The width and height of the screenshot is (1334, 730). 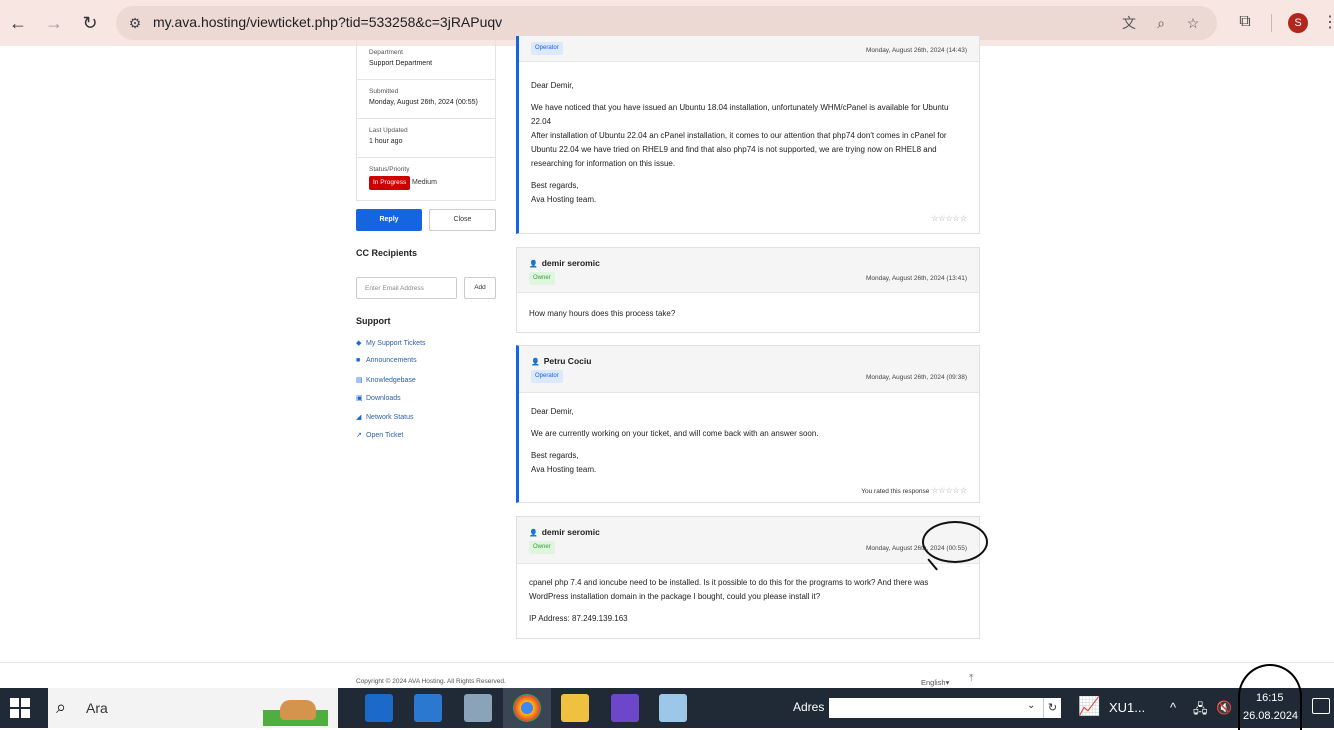 I want to click on zoom-icon: ⌕, so click(x=1161, y=23).